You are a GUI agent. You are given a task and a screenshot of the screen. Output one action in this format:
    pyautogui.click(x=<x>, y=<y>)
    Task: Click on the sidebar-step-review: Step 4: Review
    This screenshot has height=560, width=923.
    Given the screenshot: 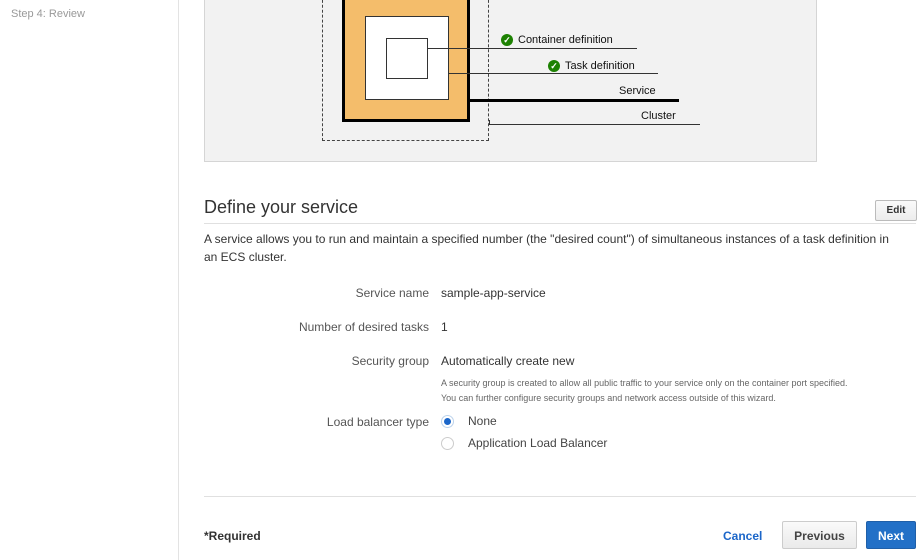 What is the action you would take?
    pyautogui.click(x=48, y=14)
    